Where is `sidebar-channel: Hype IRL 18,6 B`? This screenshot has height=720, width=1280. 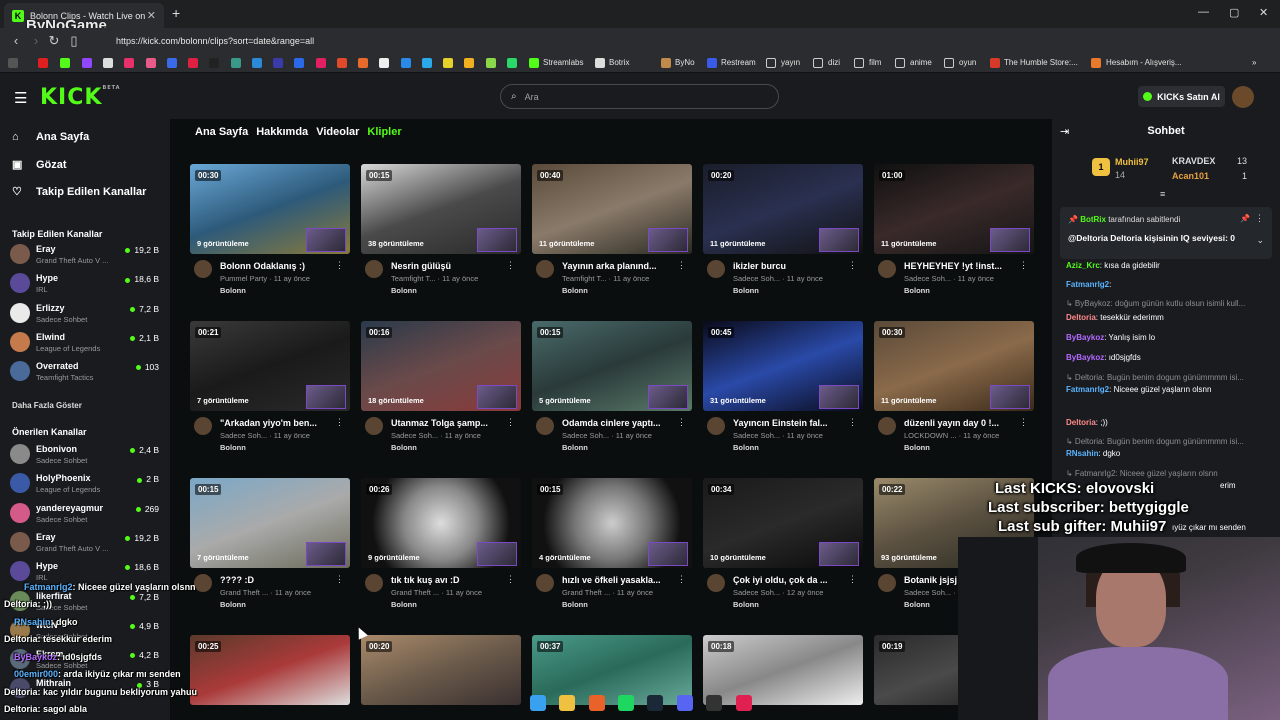
sidebar-channel: Hype IRL 18,6 B is located at coordinates (87, 283).